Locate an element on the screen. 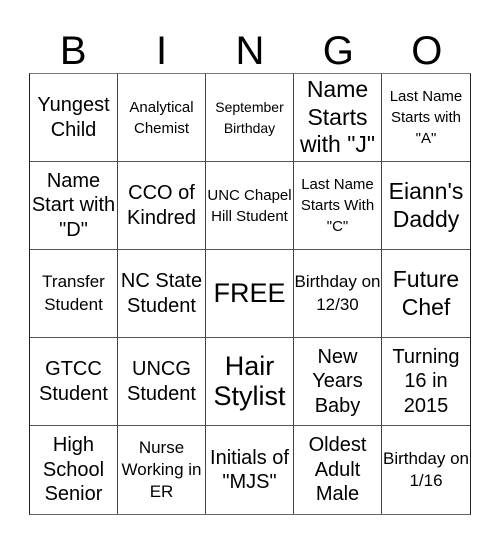 The height and width of the screenshot is (544, 500). cell-text: Hair Stylist is located at coordinates (249, 380).